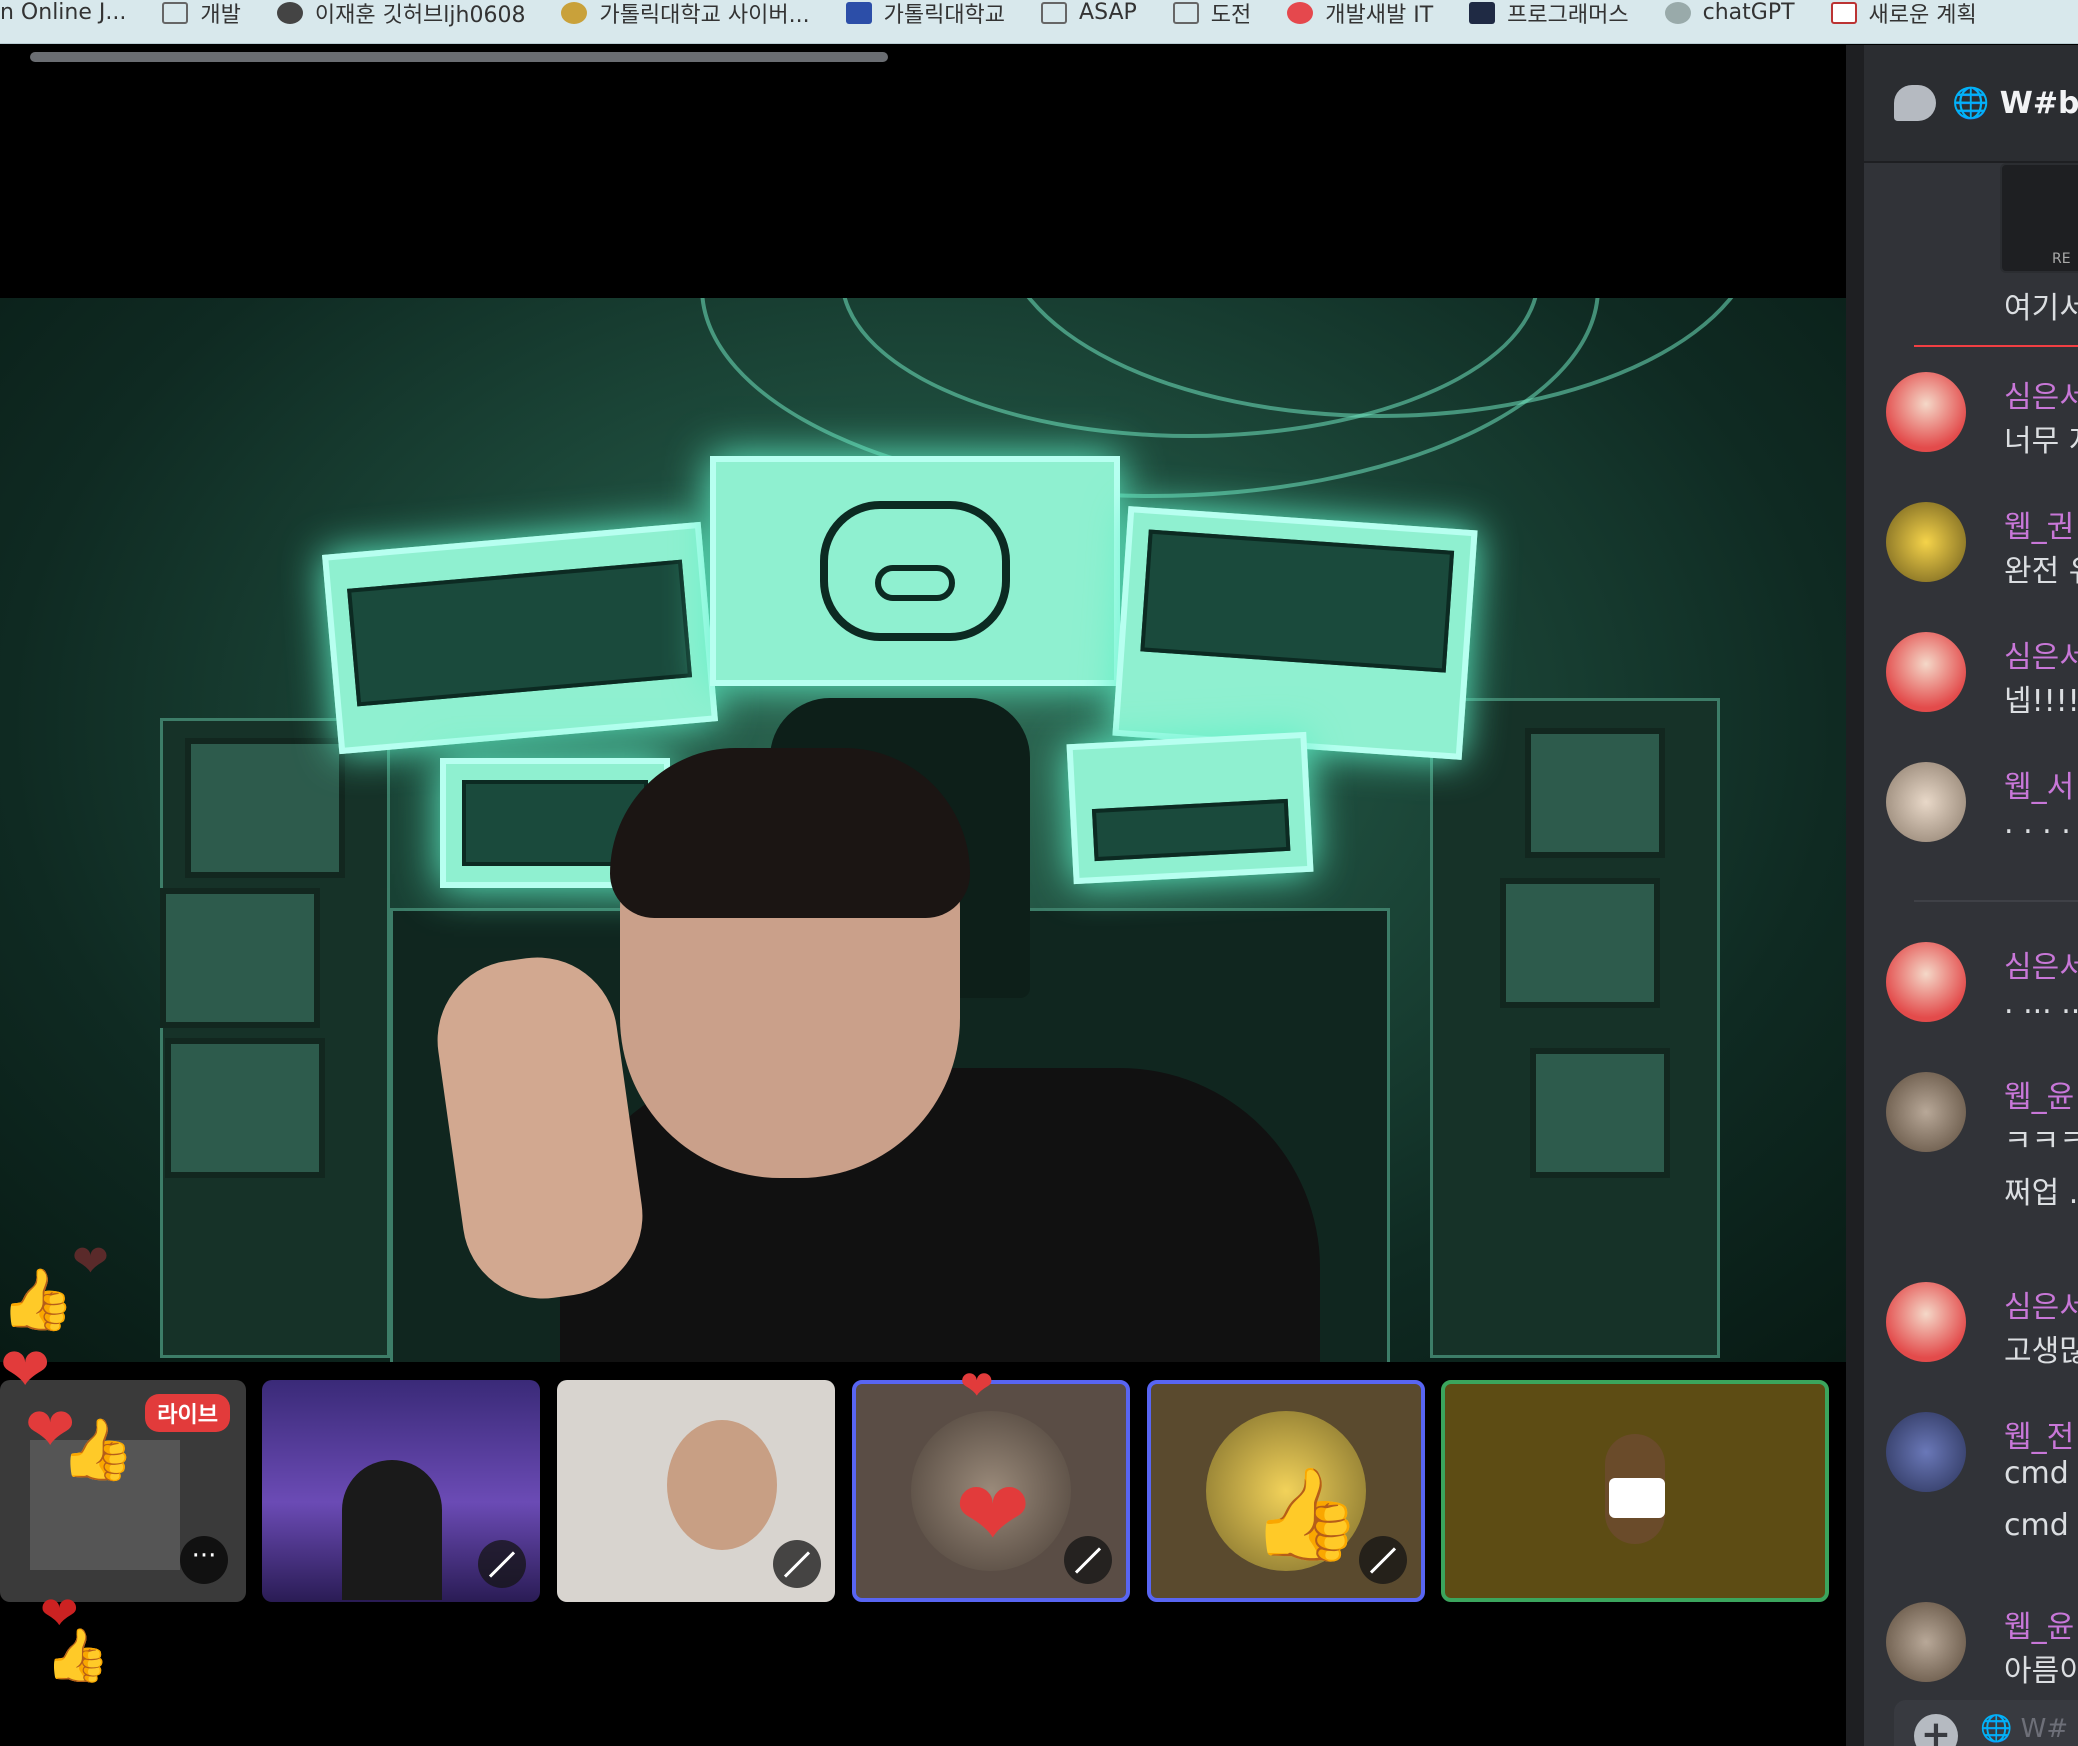  Describe the element at coordinates (1108, 12) in the screenshot. I see `bookmark-label: ASAP` at that location.